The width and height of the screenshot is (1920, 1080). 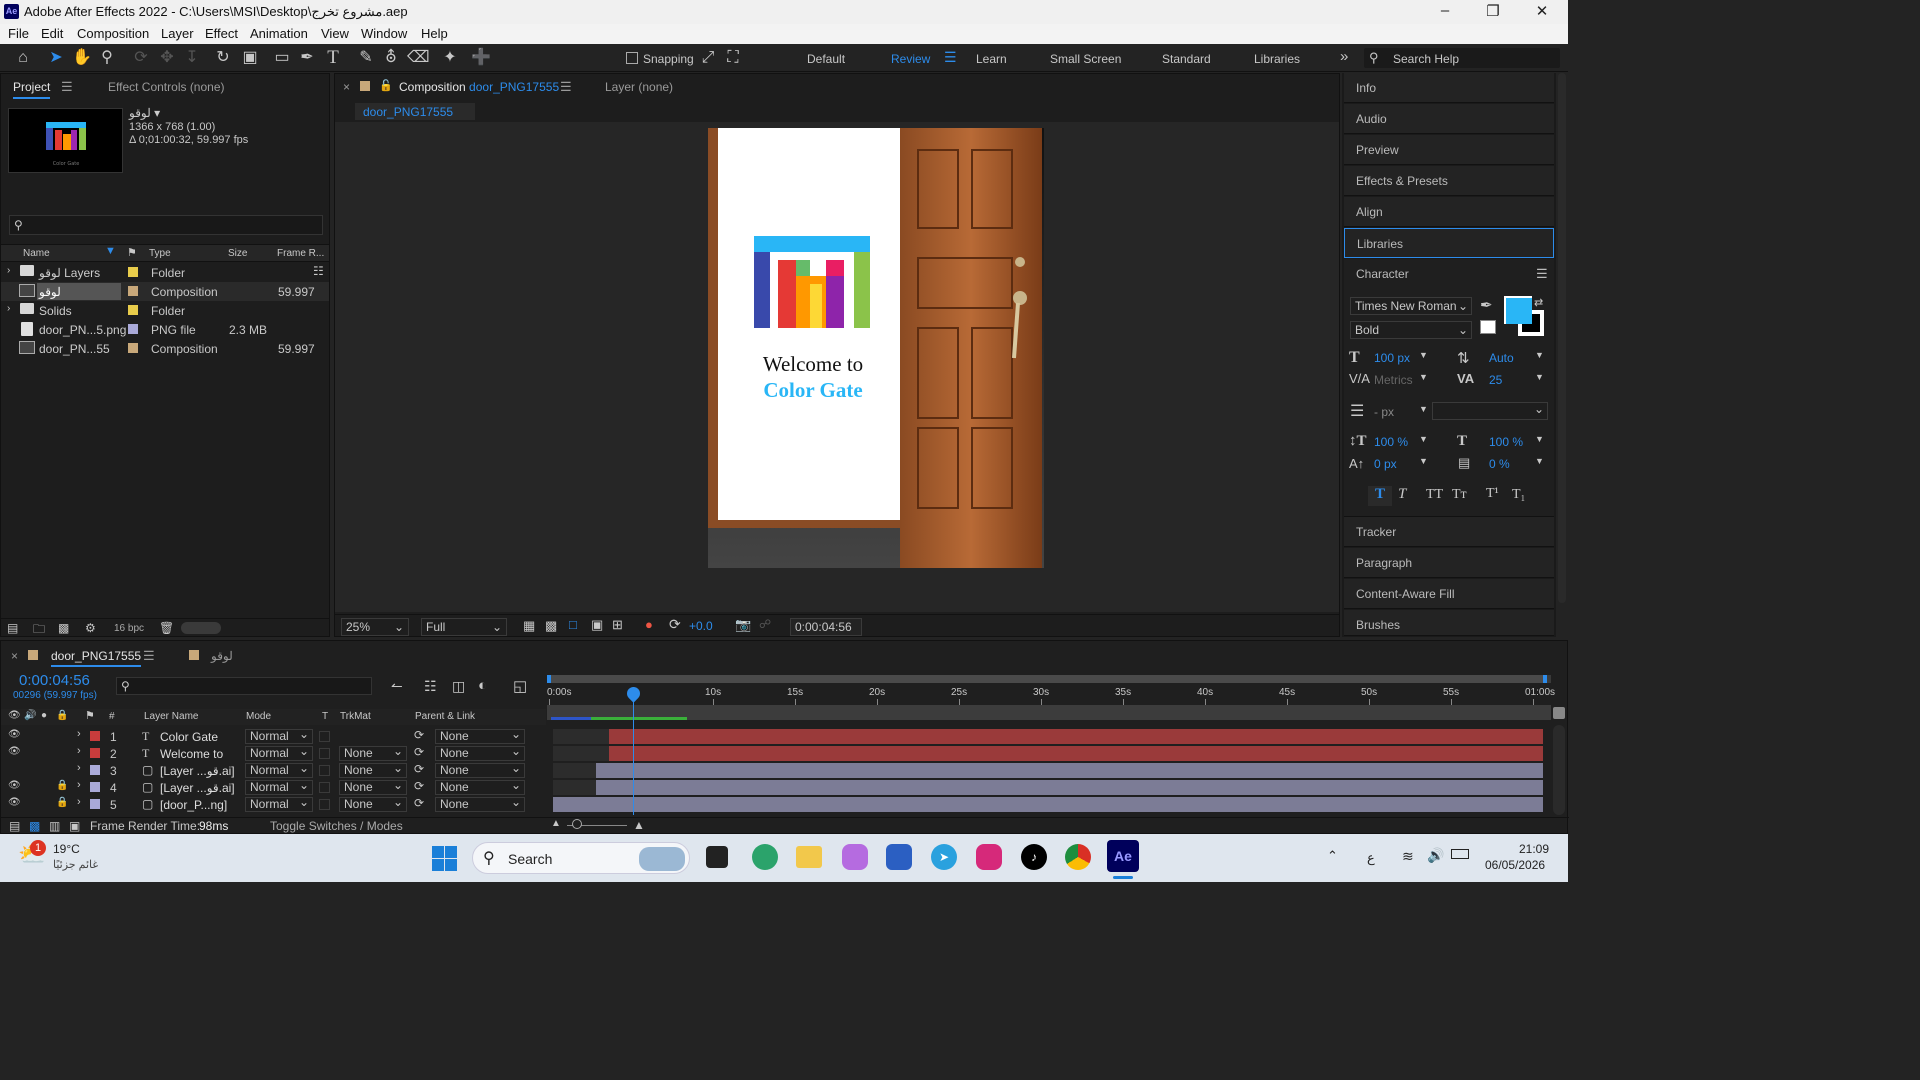 I want to click on pen-tool-icon: ✒, so click(x=307, y=58).